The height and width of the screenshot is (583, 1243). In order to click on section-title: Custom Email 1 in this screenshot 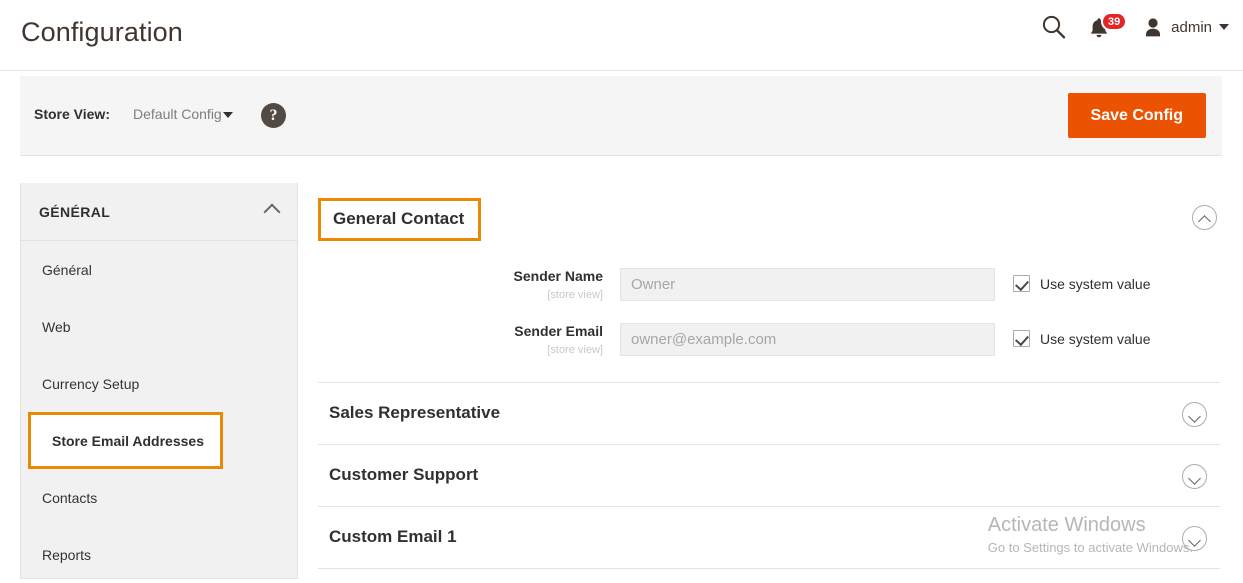, I will do `click(393, 537)`.